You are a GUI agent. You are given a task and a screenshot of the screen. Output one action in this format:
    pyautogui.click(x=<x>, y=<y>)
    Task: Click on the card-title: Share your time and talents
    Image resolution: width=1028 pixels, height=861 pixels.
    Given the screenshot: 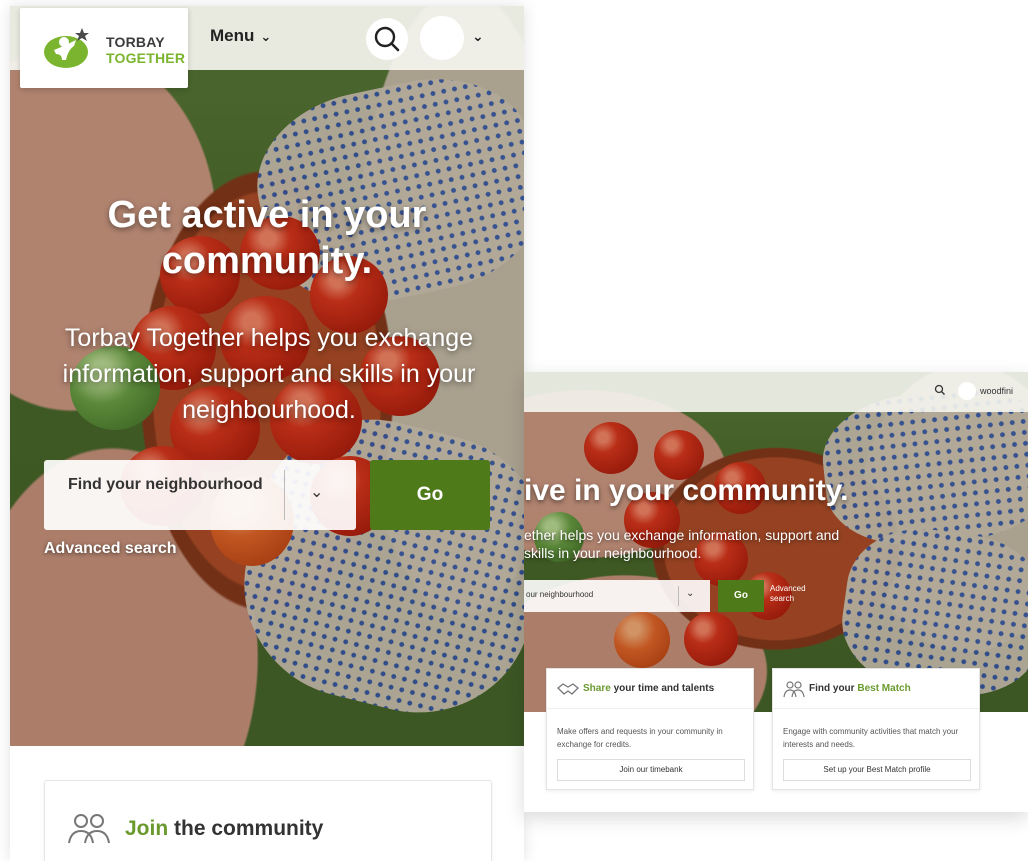 What is the action you would take?
    pyautogui.click(x=648, y=688)
    